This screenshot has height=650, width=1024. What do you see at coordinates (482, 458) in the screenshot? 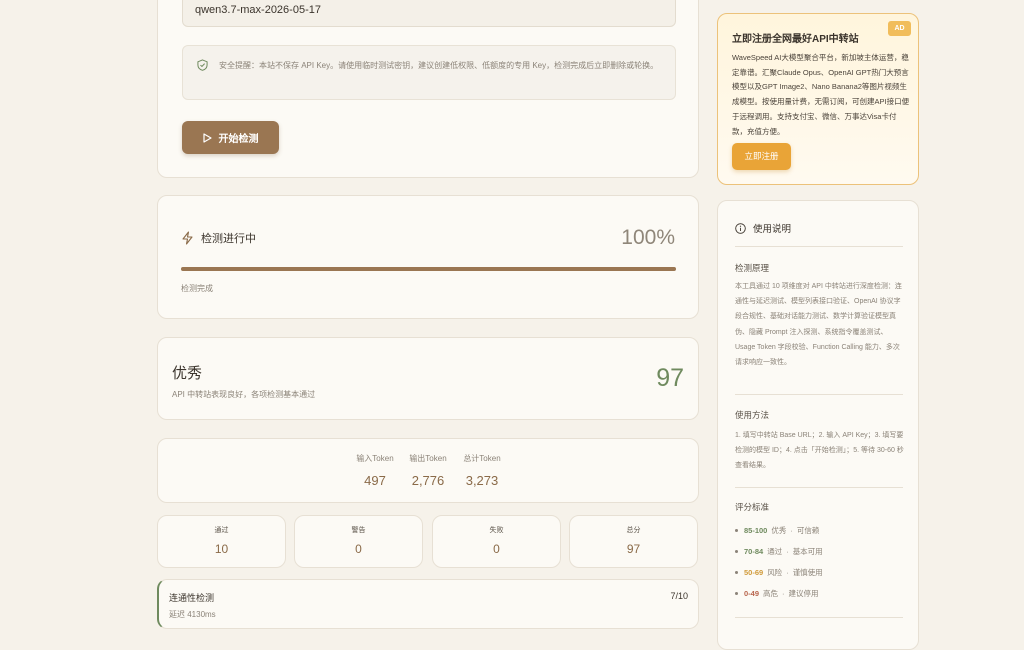
I see `token-label: 总计Token` at bounding box center [482, 458].